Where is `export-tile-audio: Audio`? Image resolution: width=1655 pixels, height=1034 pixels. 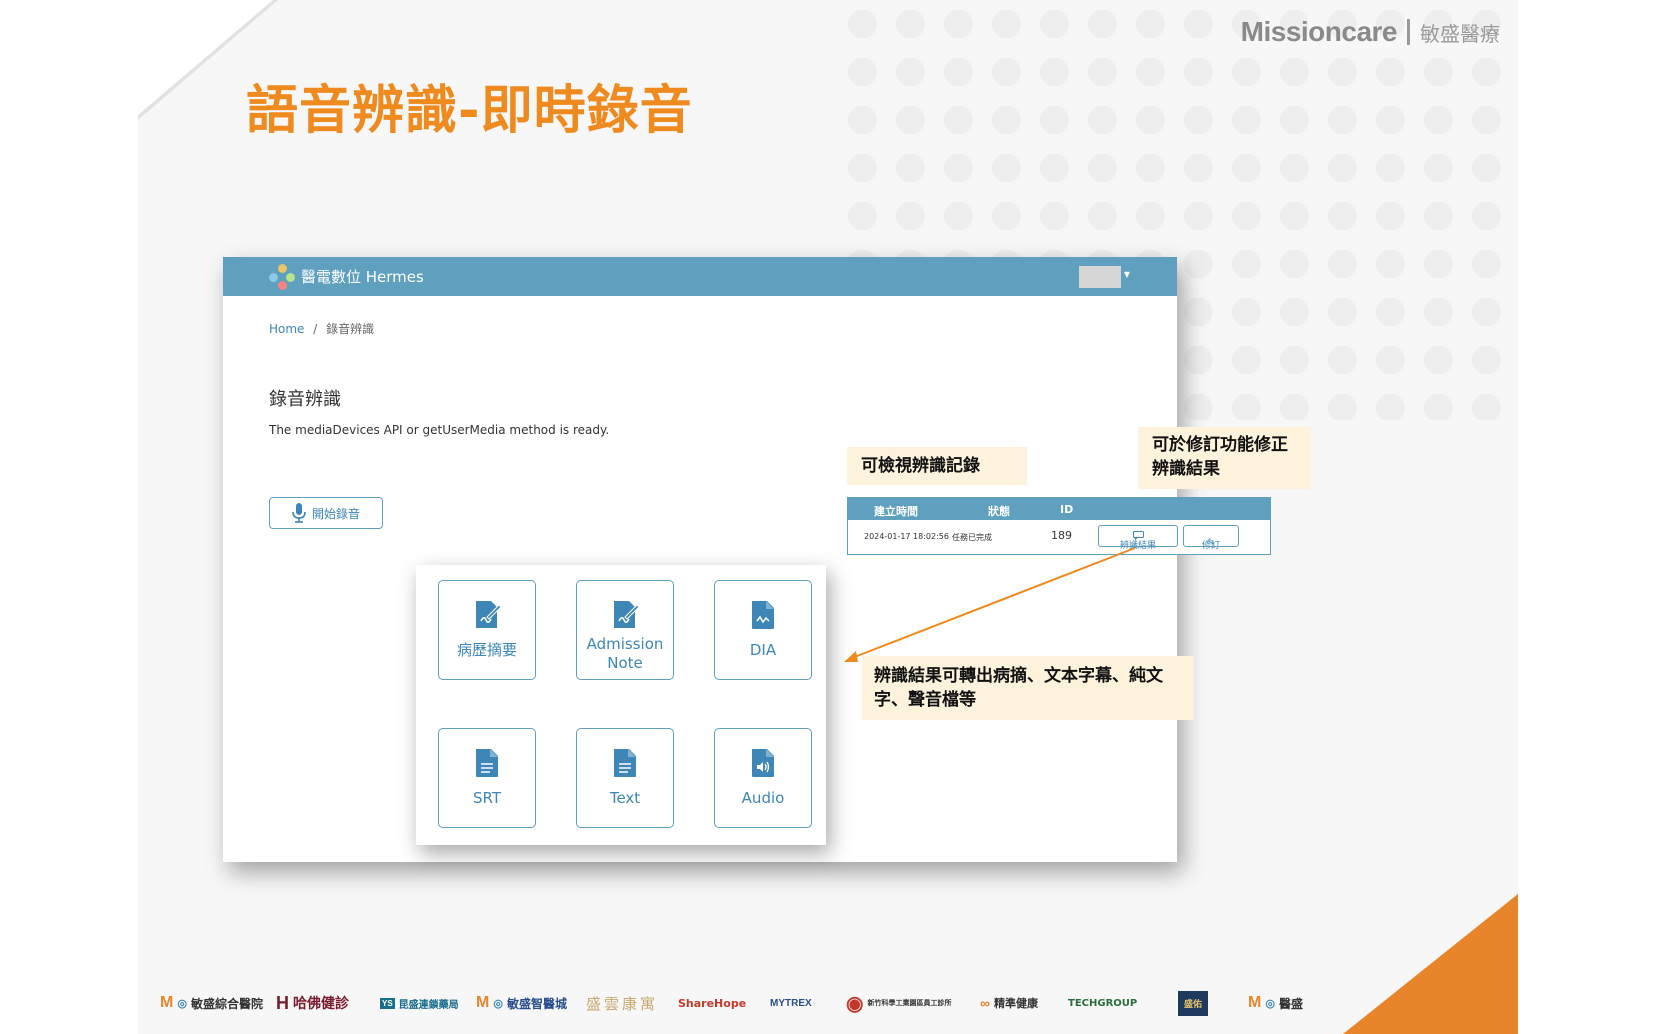 export-tile-audio: Audio is located at coordinates (763, 778).